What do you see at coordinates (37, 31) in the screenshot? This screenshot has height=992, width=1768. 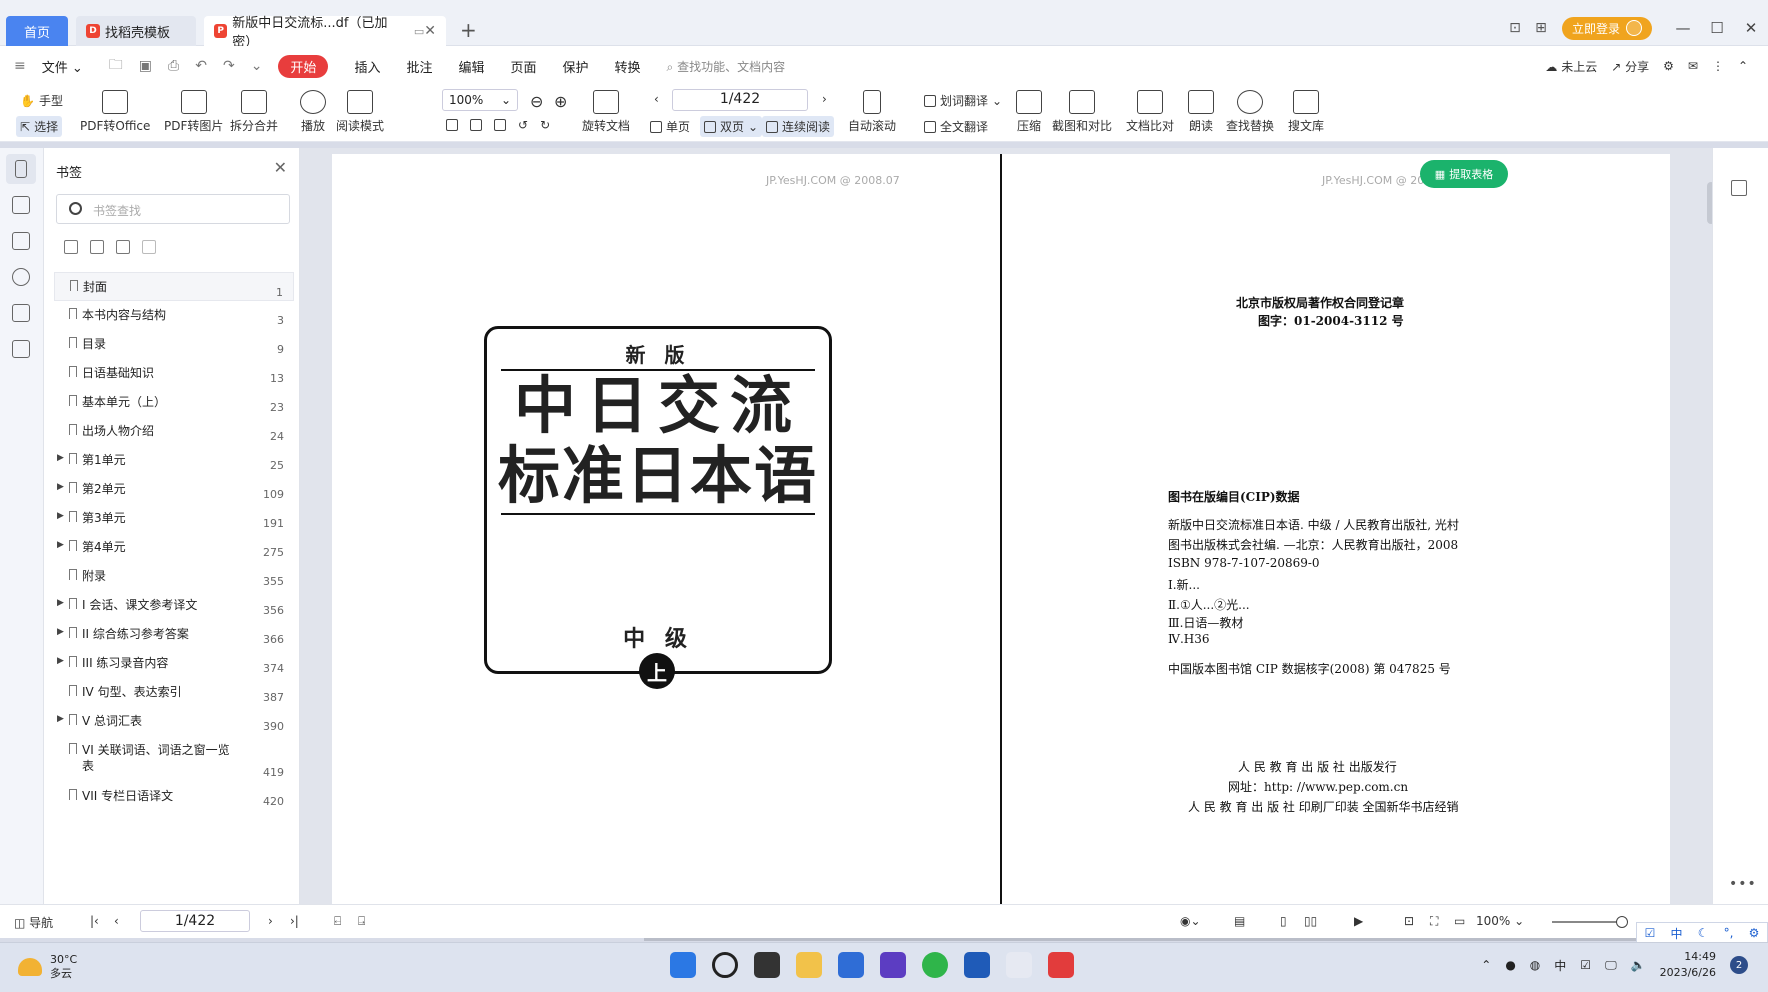 I see `tab-home: 首页` at bounding box center [37, 31].